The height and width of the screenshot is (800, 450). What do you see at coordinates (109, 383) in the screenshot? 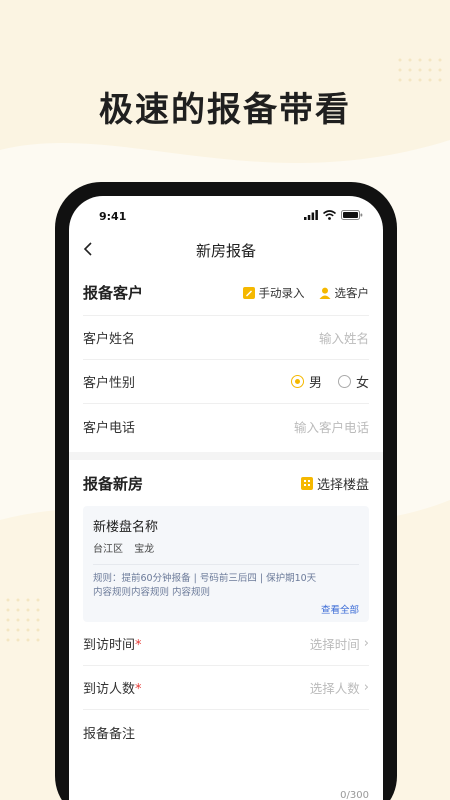
I see `customer-gender-label: 客户性别` at bounding box center [109, 383].